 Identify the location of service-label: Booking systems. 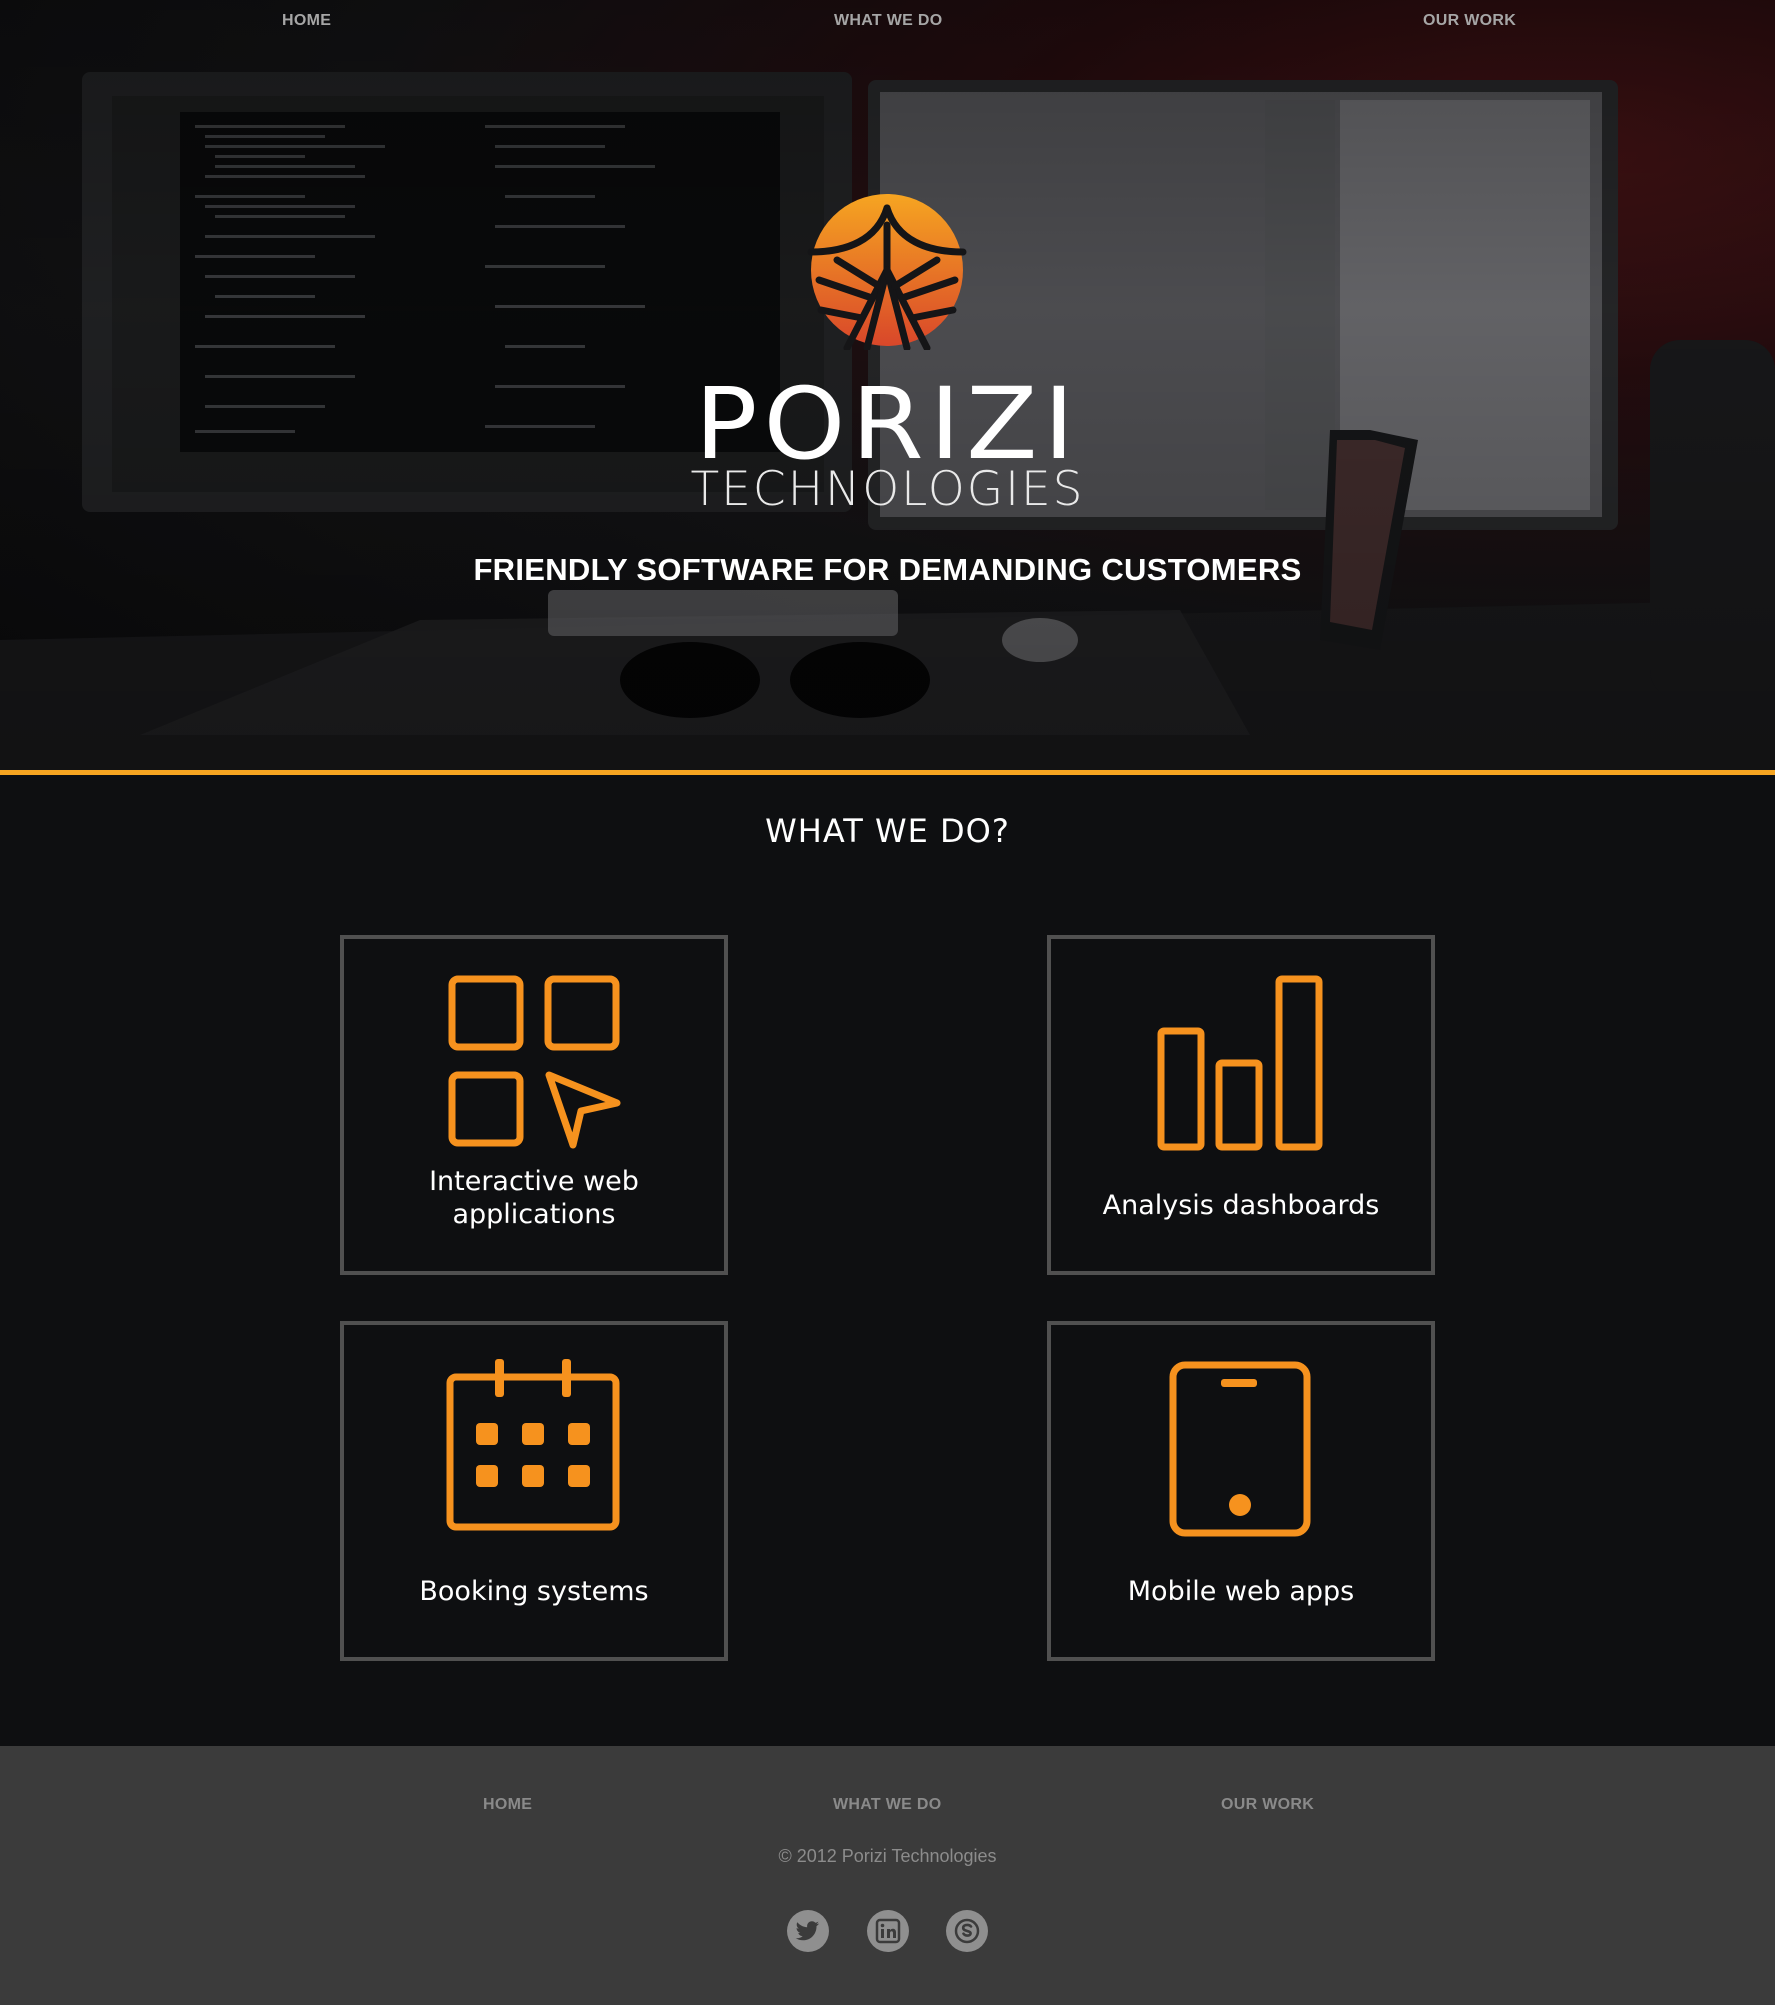
(534, 1591).